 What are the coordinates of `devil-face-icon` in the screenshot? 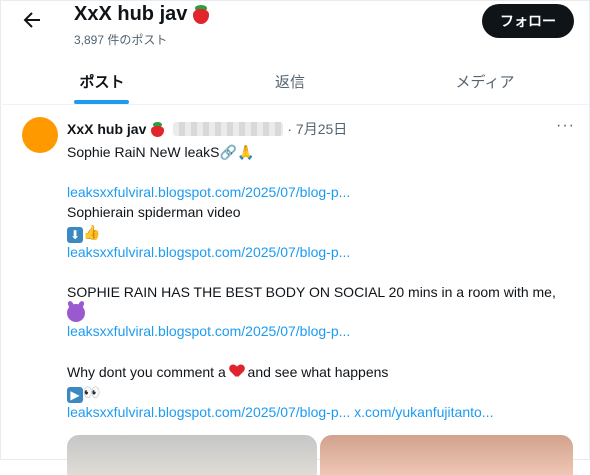 It's located at (76, 313).